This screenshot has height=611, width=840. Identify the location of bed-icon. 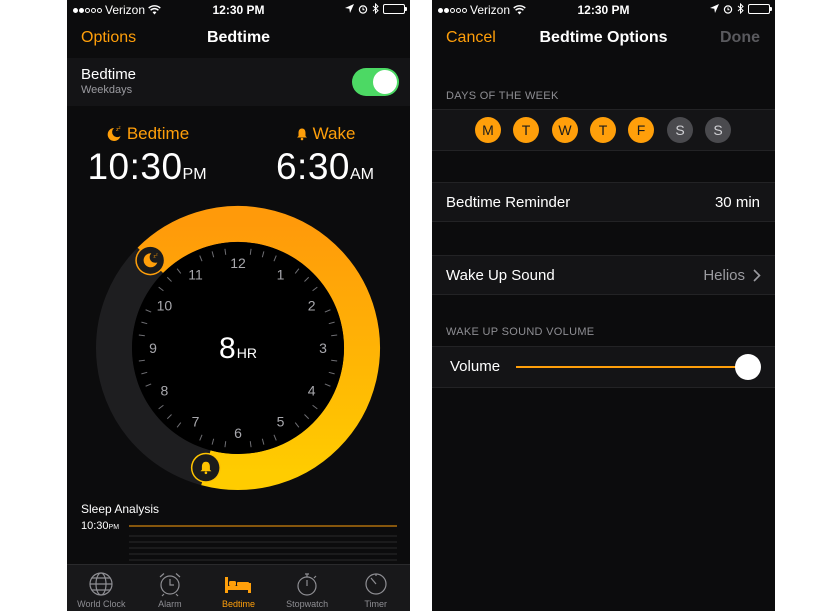
(238, 585).